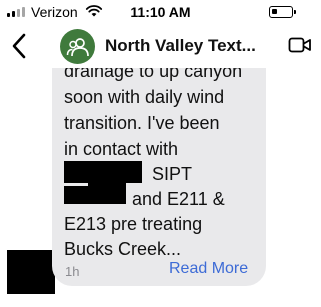 The height and width of the screenshot is (307, 321). Describe the element at coordinates (95, 195) in the screenshot. I see `redaction-box` at that location.